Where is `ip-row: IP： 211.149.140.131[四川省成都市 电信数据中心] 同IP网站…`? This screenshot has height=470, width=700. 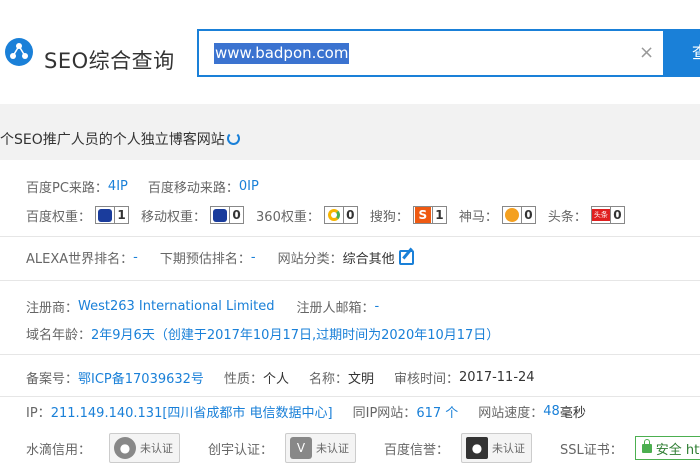 ip-row: IP： 211.149.140.131[四川省成都市 电信数据中心] 同IP网站… is located at coordinates (306, 411).